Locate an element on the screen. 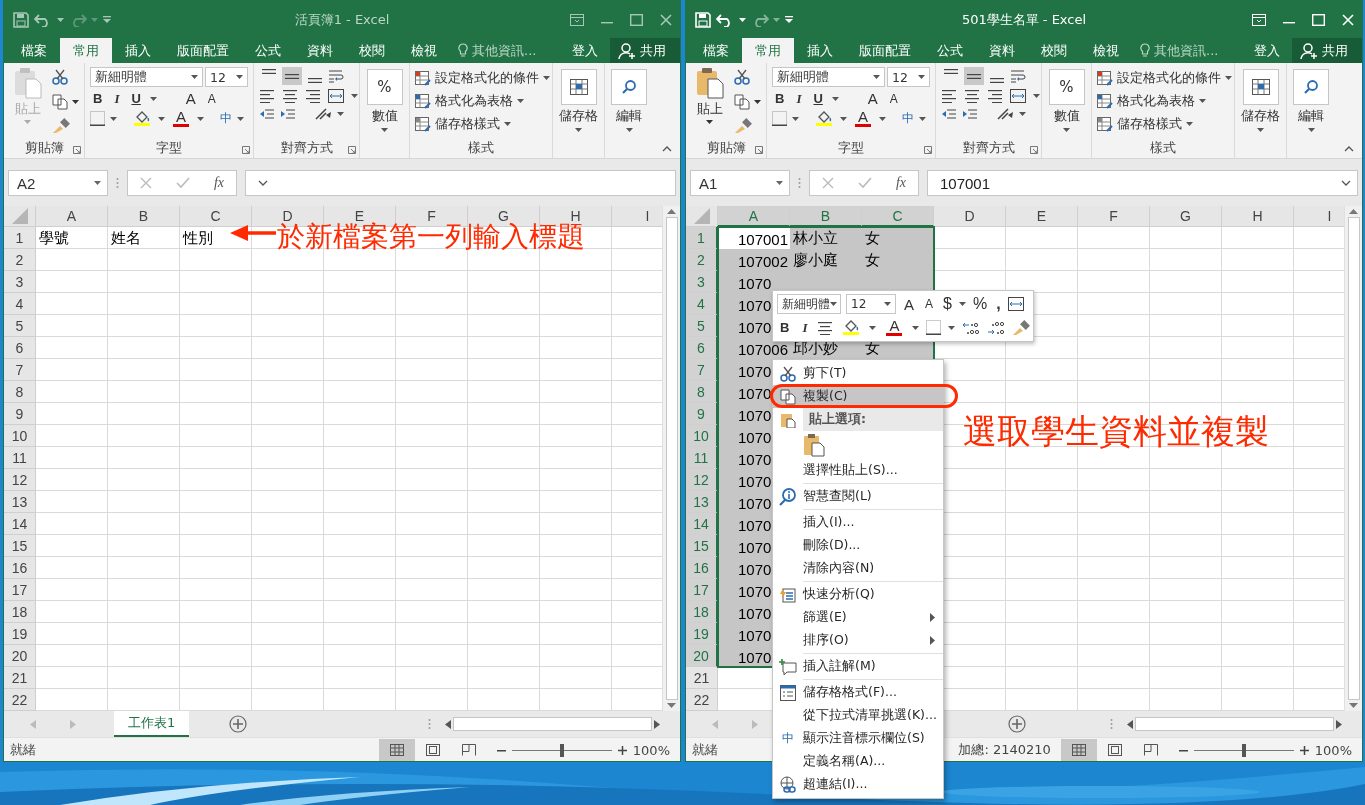  row-header: 5 is located at coordinates (702, 326).